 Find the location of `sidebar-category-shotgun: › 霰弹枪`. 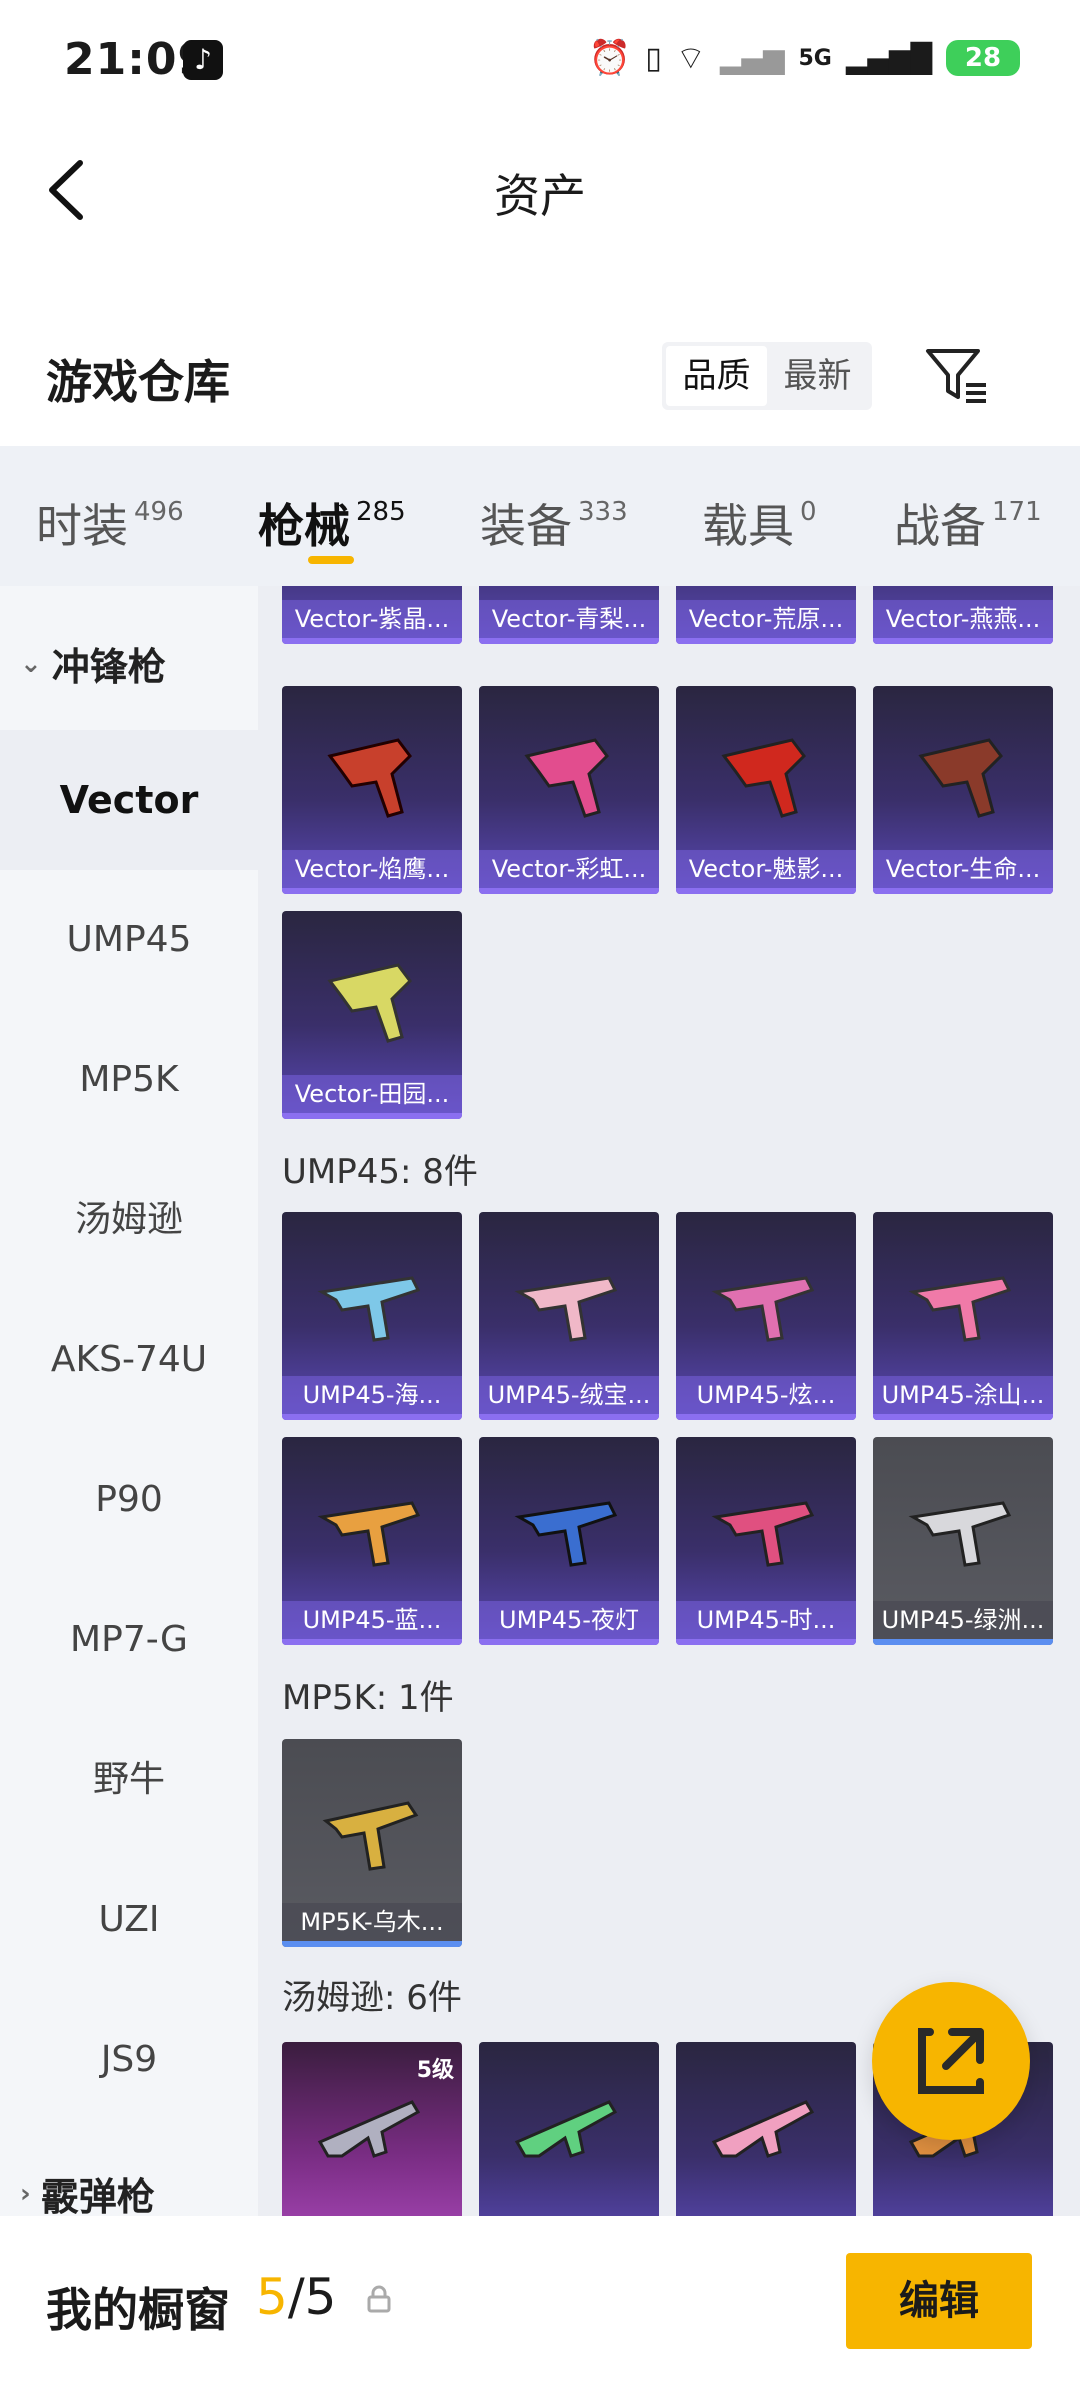

sidebar-category-shotgun: › 霰弹枪 is located at coordinates (87, 2191).